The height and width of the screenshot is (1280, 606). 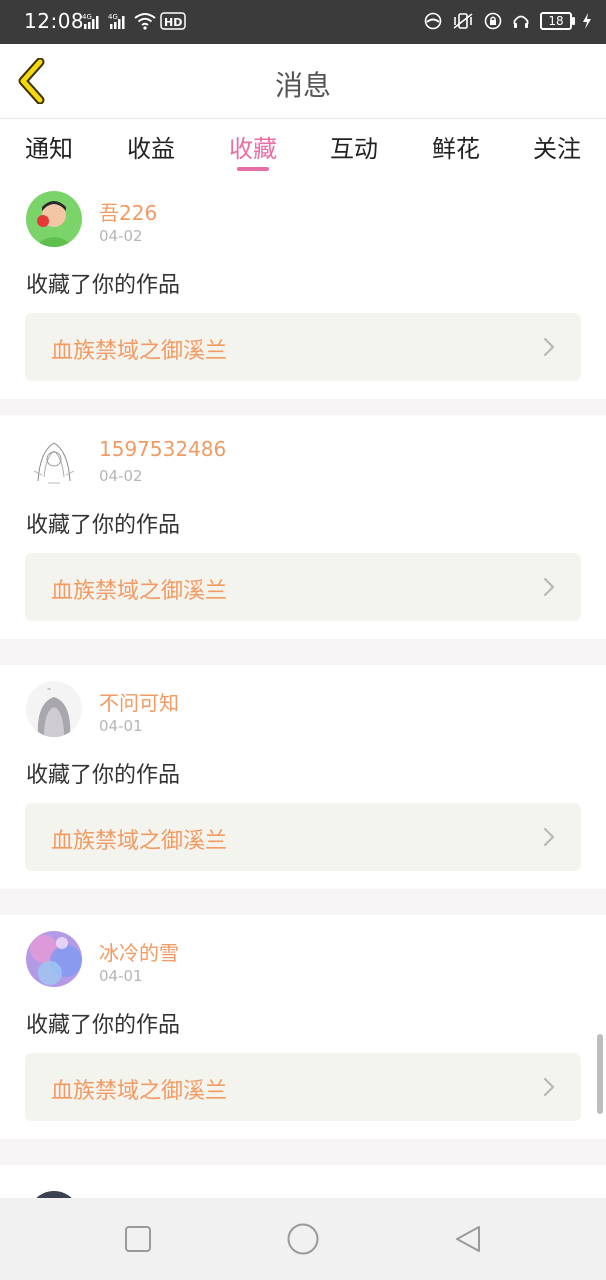 I want to click on charging-icon, so click(x=587, y=21).